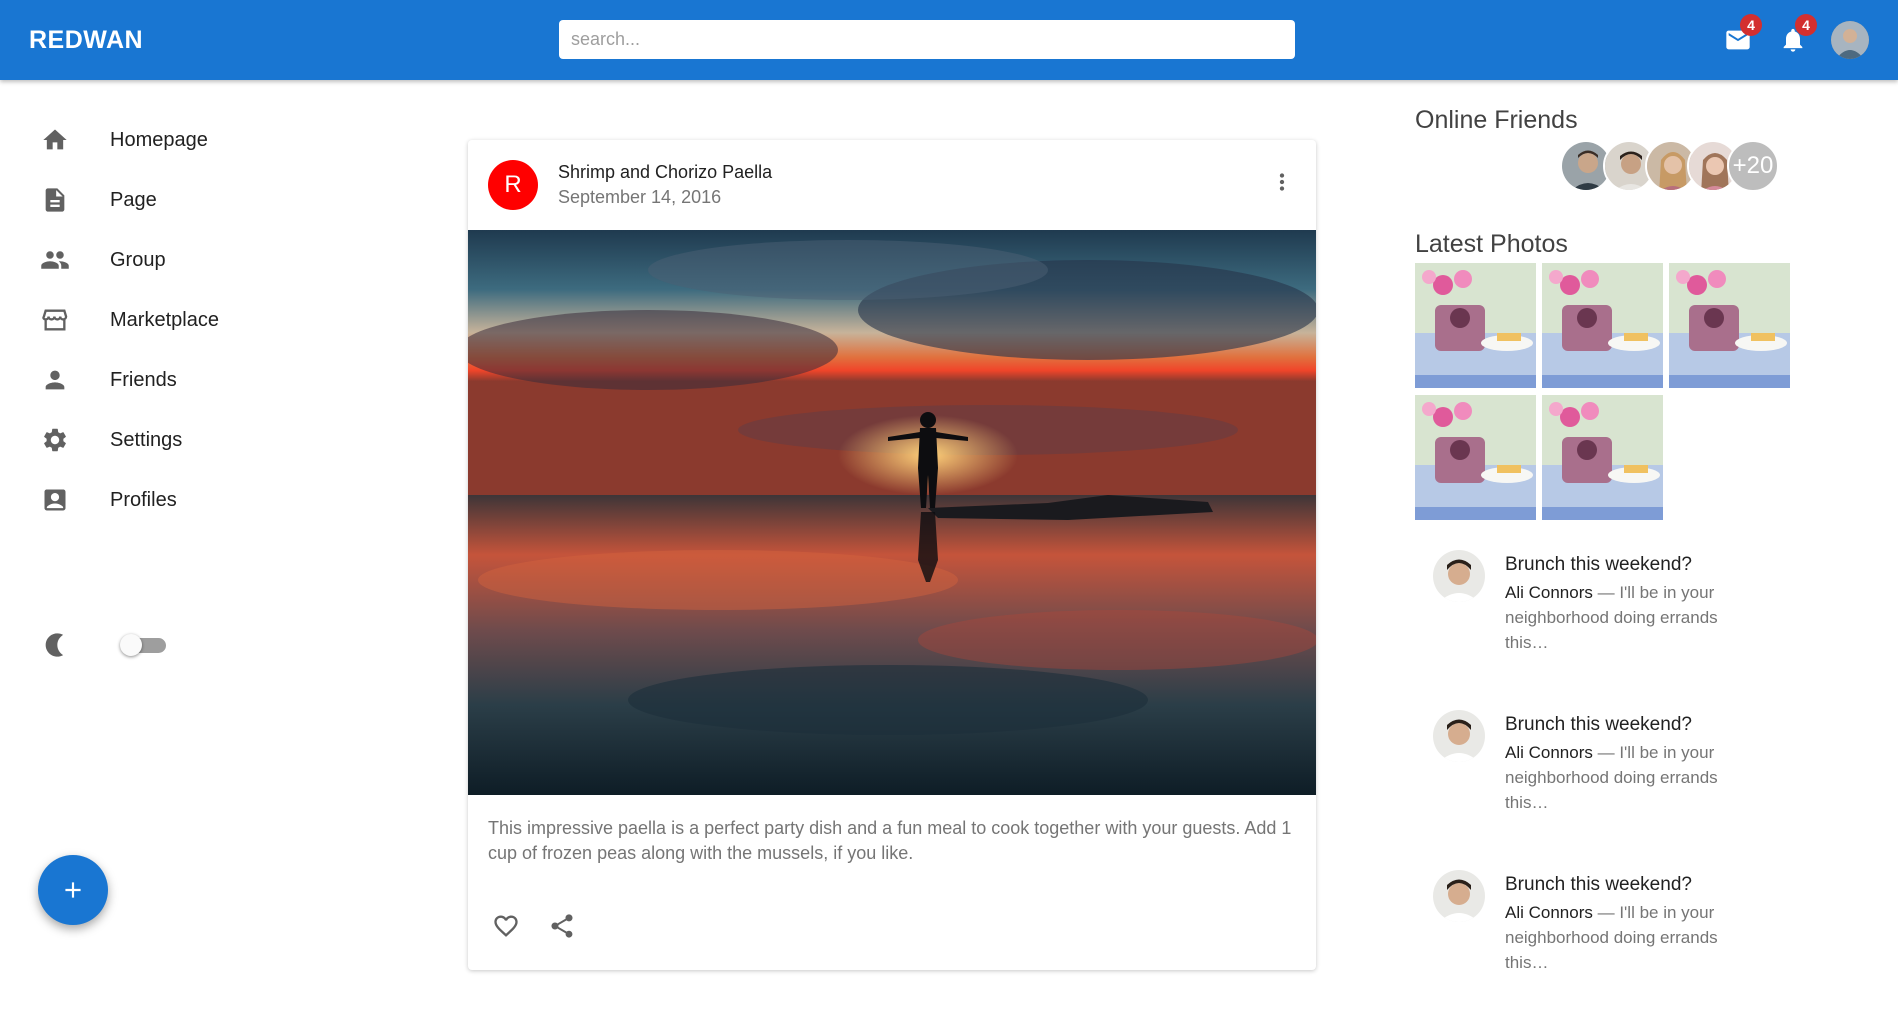 Image resolution: width=1898 pixels, height=1010 pixels. I want to click on sidebar-item-page: Page, so click(160, 200).